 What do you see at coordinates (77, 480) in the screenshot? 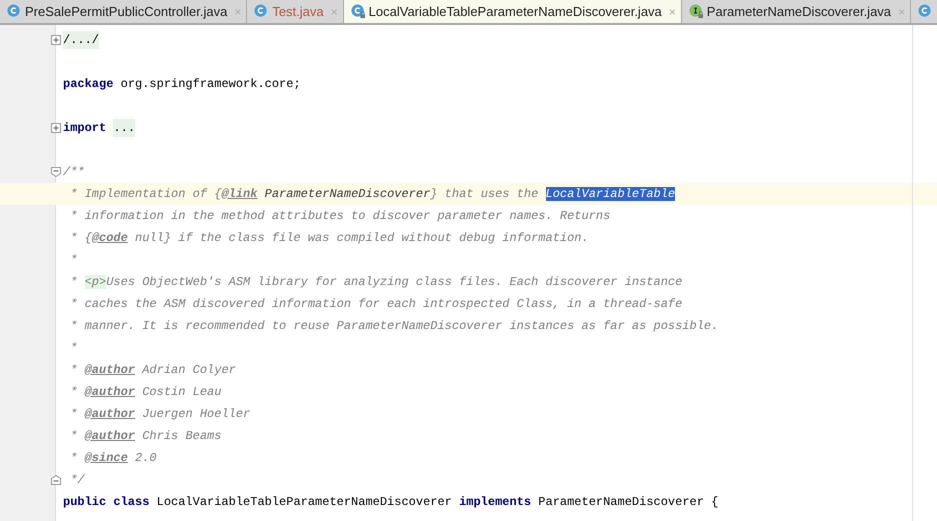
I see `code-line: */` at bounding box center [77, 480].